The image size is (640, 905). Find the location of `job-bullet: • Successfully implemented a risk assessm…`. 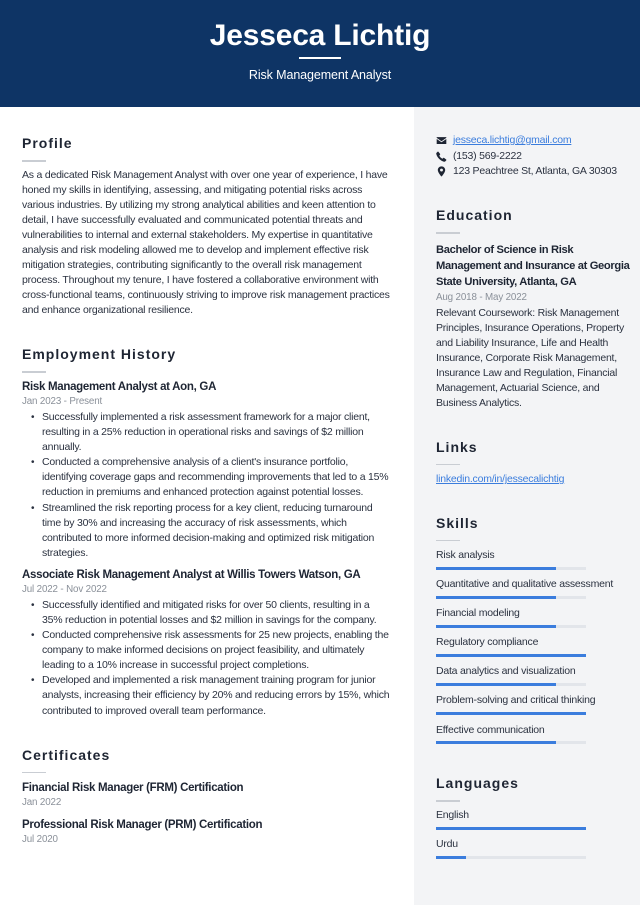

job-bullet: • Successfully implemented a risk assessm… is located at coordinates (206, 432).